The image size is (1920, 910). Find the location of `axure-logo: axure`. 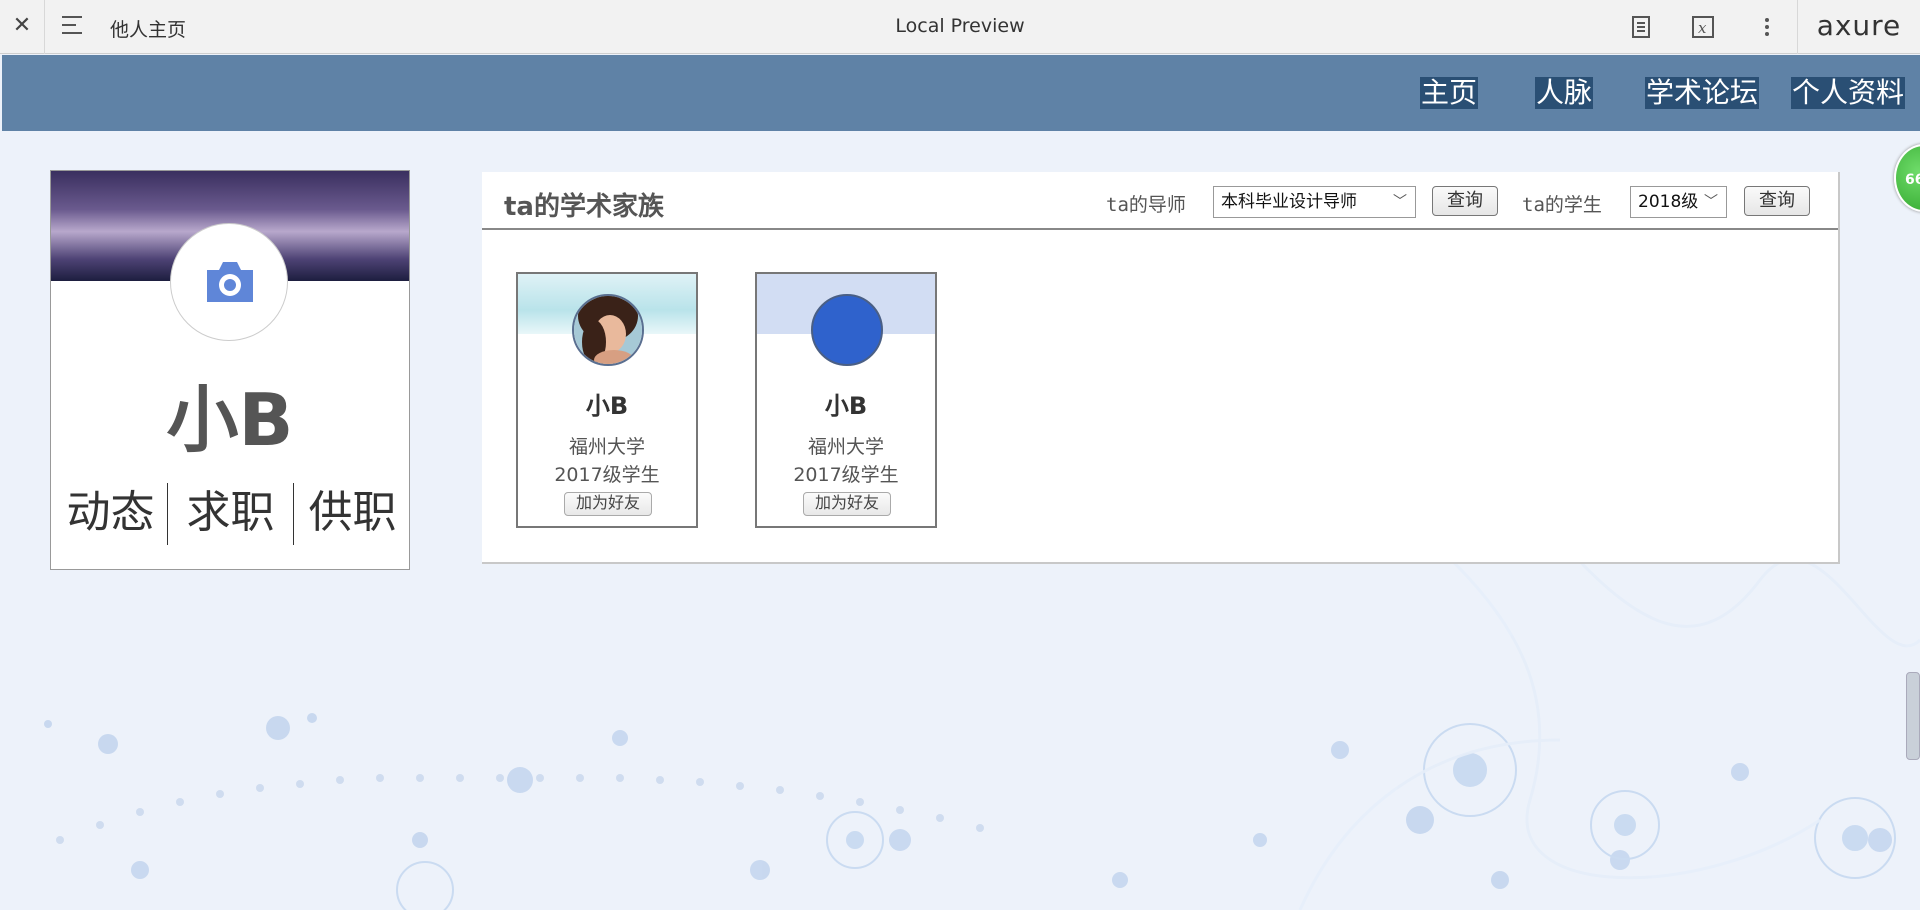

axure-logo: axure is located at coordinates (1858, 27).